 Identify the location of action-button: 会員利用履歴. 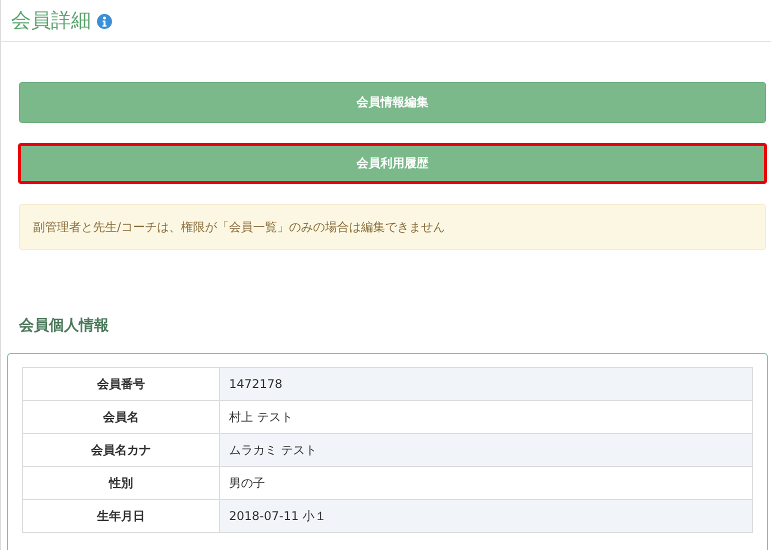
(392, 163).